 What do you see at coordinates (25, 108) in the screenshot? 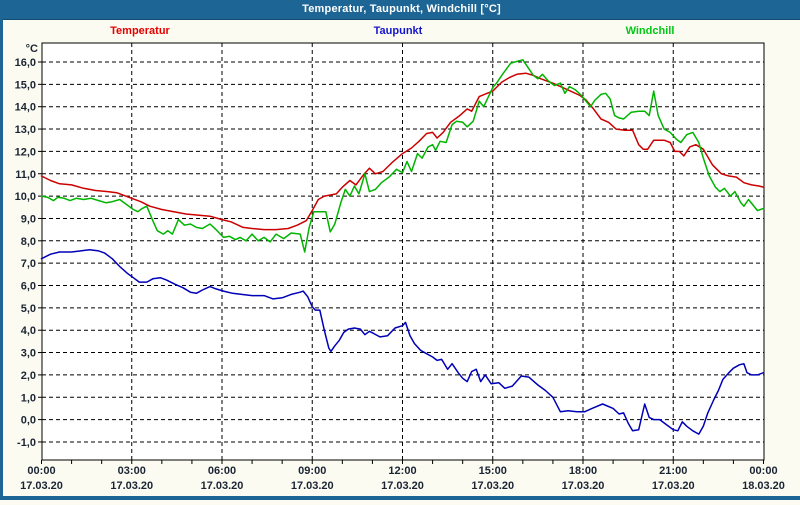
I see `y-tick-label: 14,0` at bounding box center [25, 108].